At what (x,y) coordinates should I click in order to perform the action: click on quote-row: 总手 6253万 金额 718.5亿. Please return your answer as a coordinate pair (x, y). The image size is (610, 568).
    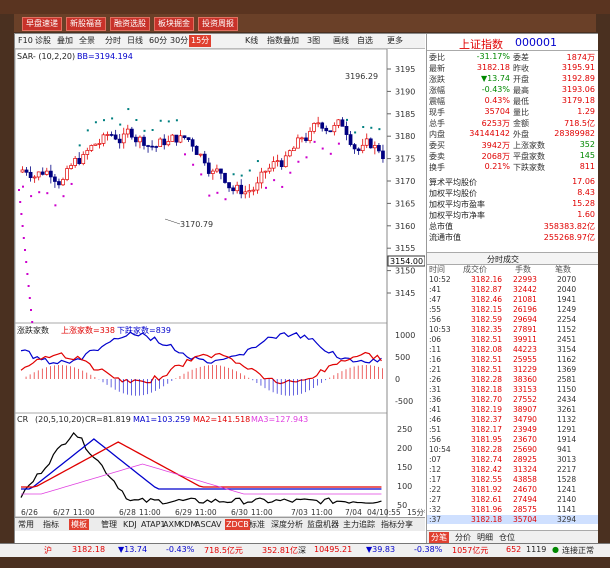
    Looking at the image, I should click on (512, 123).